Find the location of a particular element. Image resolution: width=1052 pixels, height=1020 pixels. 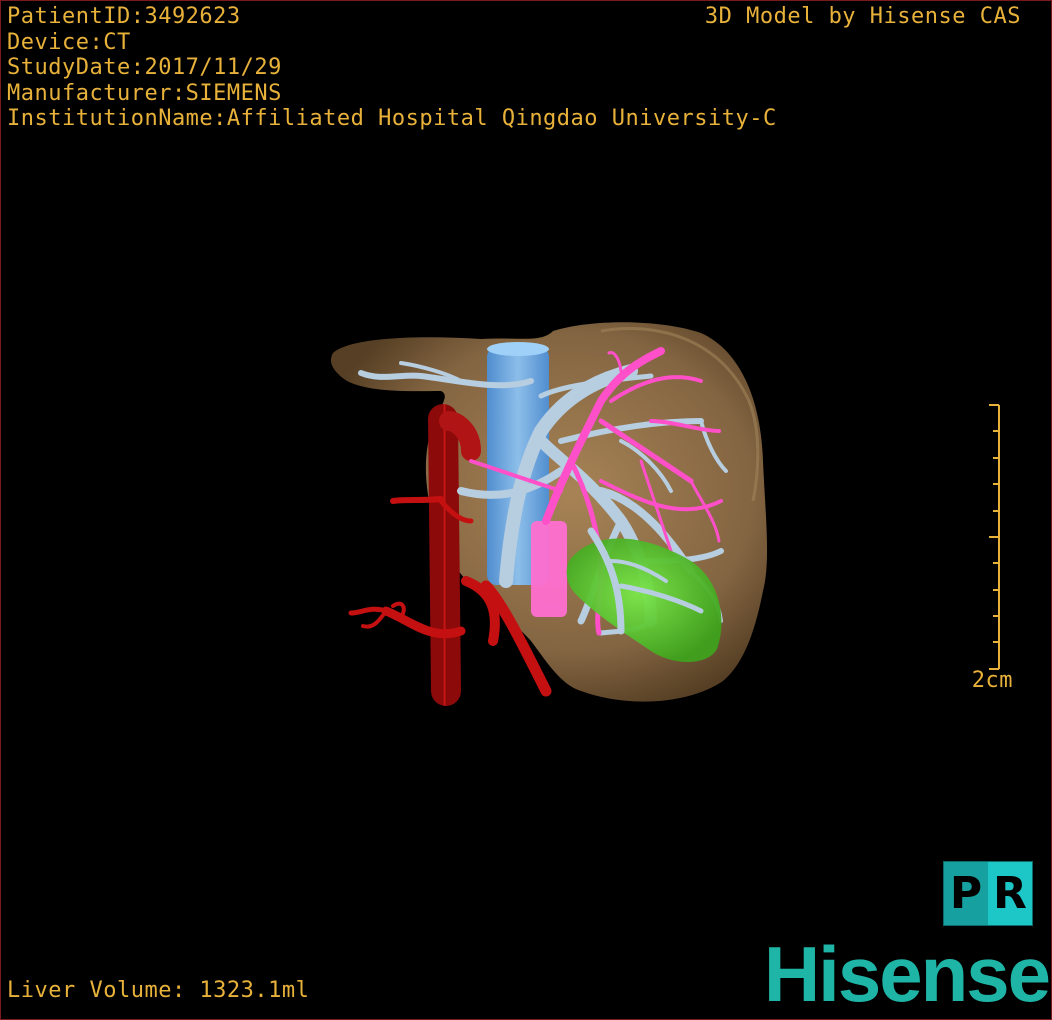

hisense-logo: Hisense is located at coordinates (907, 974).